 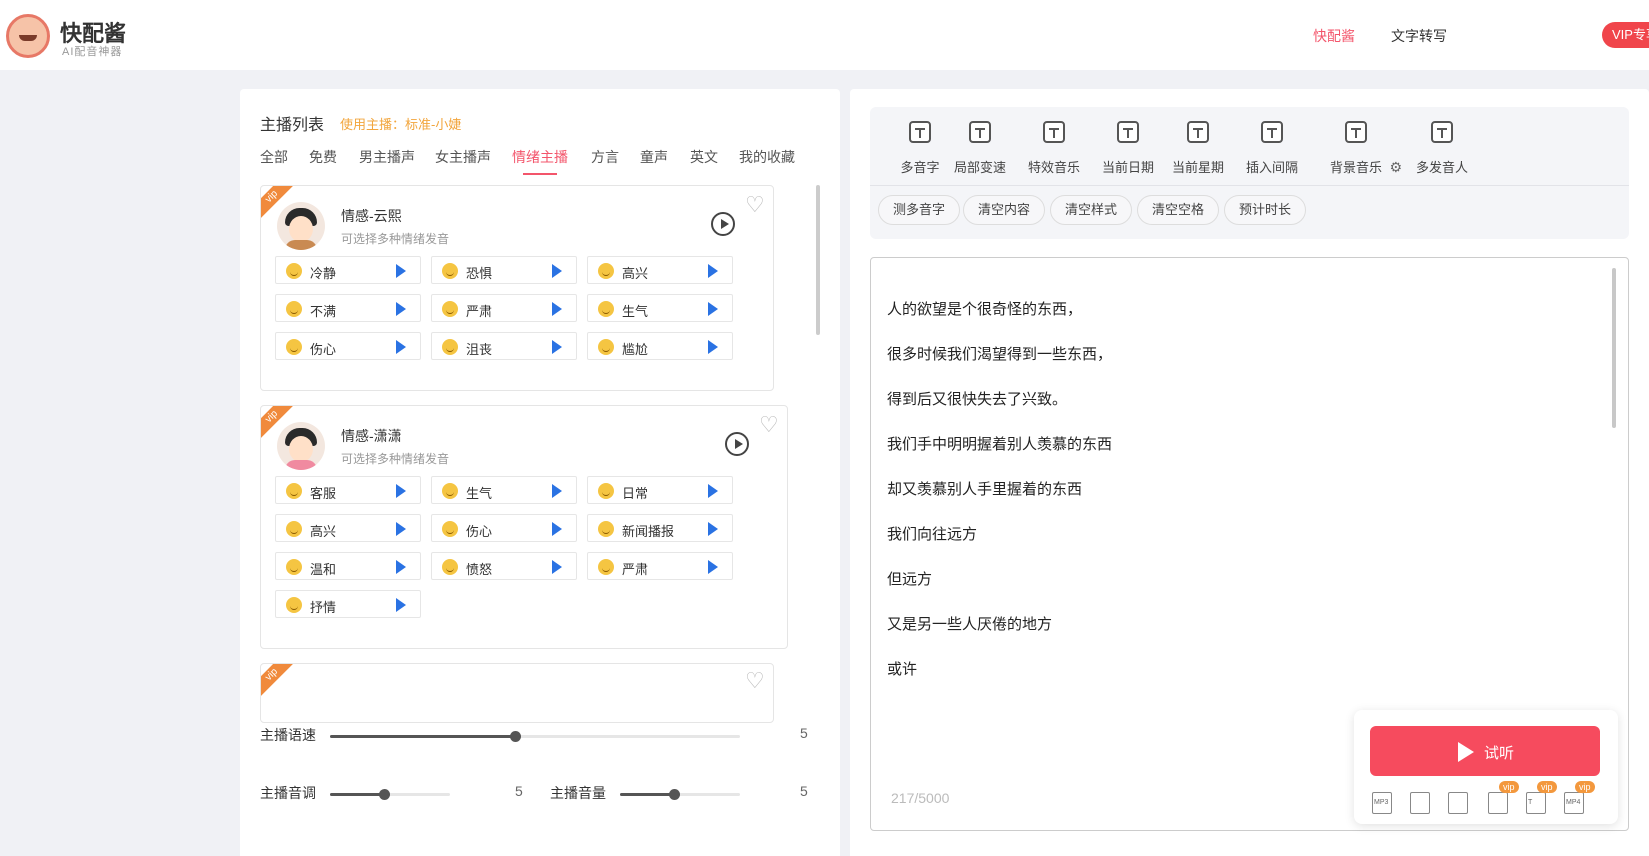 What do you see at coordinates (1485, 751) in the screenshot?
I see `try-listen-button: 试听` at bounding box center [1485, 751].